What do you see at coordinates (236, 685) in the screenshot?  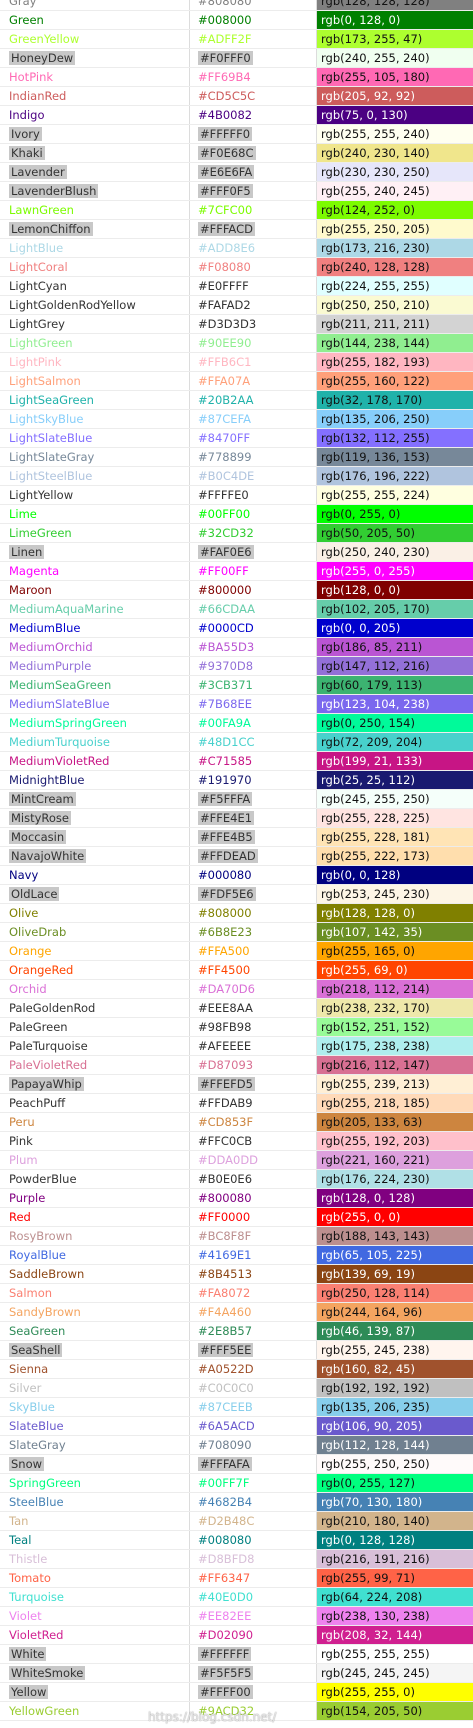 I see `table-row: MediumSeaGreen #3CB371 rgb(60, 179, 113)` at bounding box center [236, 685].